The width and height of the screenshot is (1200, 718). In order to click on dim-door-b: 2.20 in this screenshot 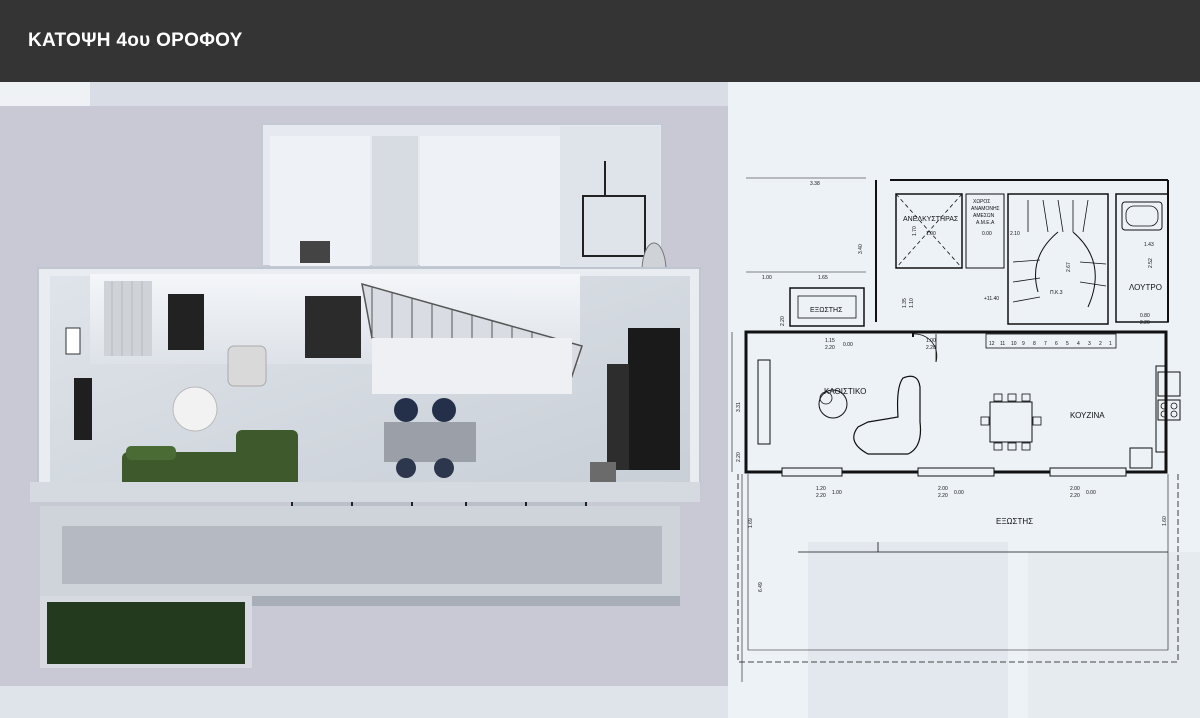, I will do `click(931, 348)`.